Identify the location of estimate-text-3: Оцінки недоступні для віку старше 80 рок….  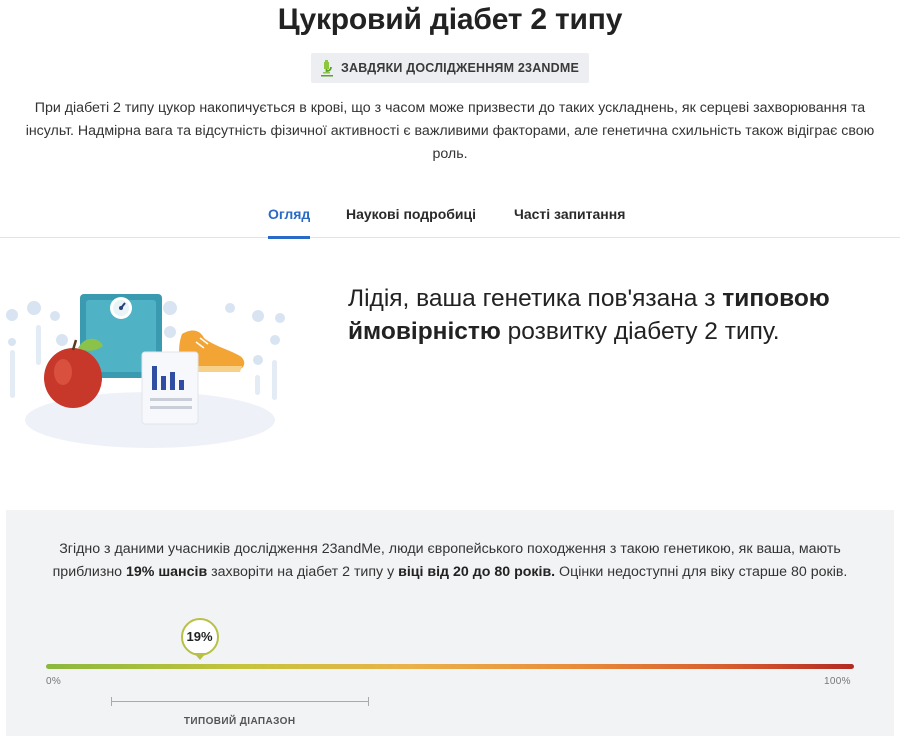
(701, 572).